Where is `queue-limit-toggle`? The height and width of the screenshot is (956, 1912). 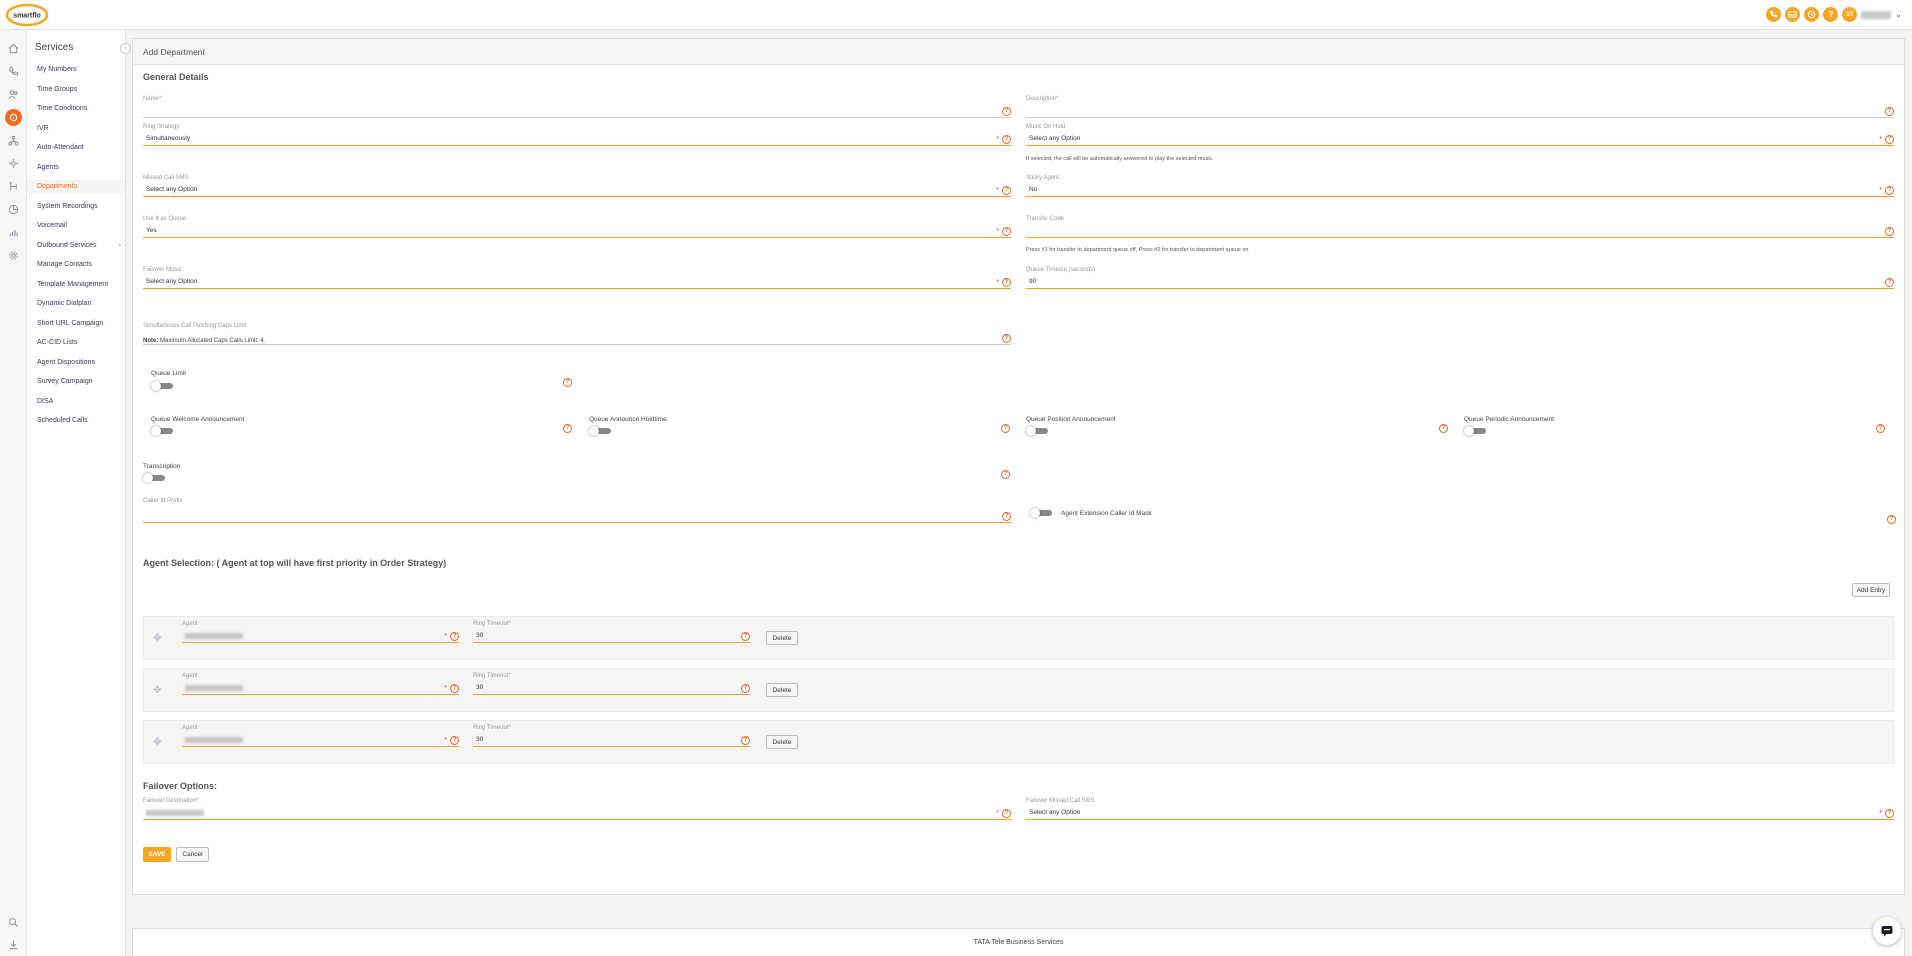
queue-limit-toggle is located at coordinates (162, 386).